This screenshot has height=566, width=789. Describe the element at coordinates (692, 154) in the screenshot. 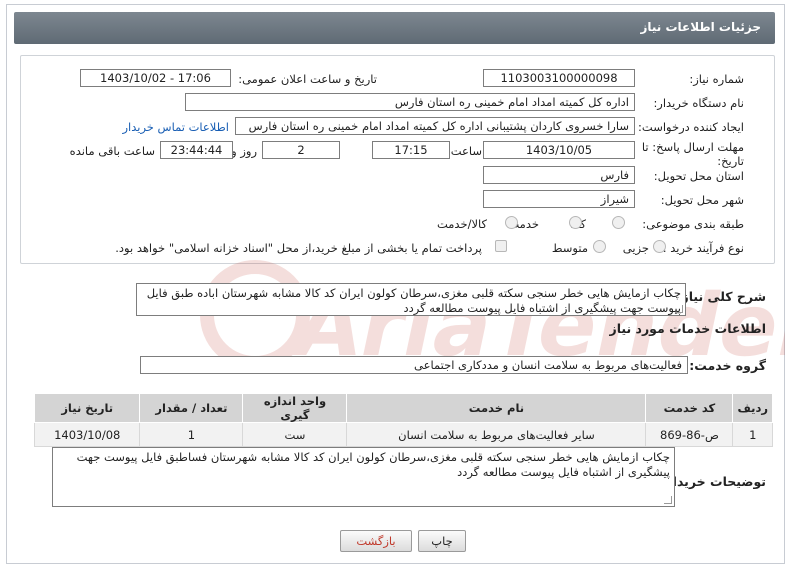

I see `deadline-label: مهلت ارسال پاسخ: تا تاریخ:` at that location.